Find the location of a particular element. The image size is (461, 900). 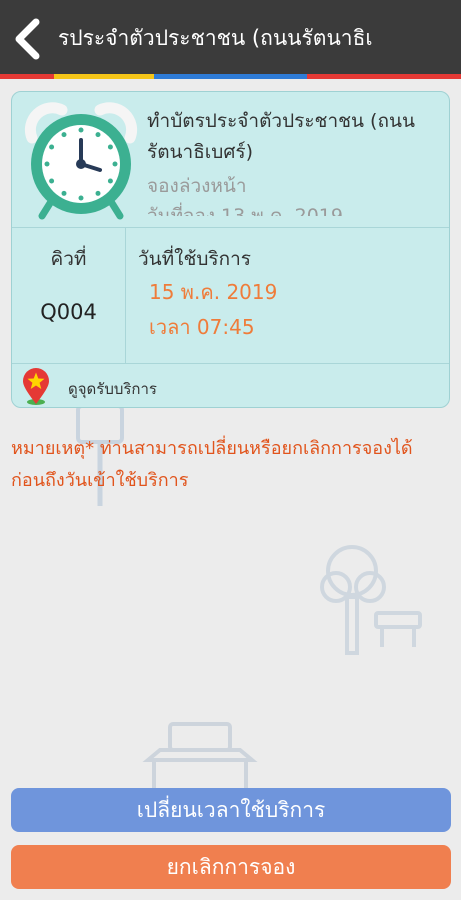

map-pin-star-icon is located at coordinates (36, 386).